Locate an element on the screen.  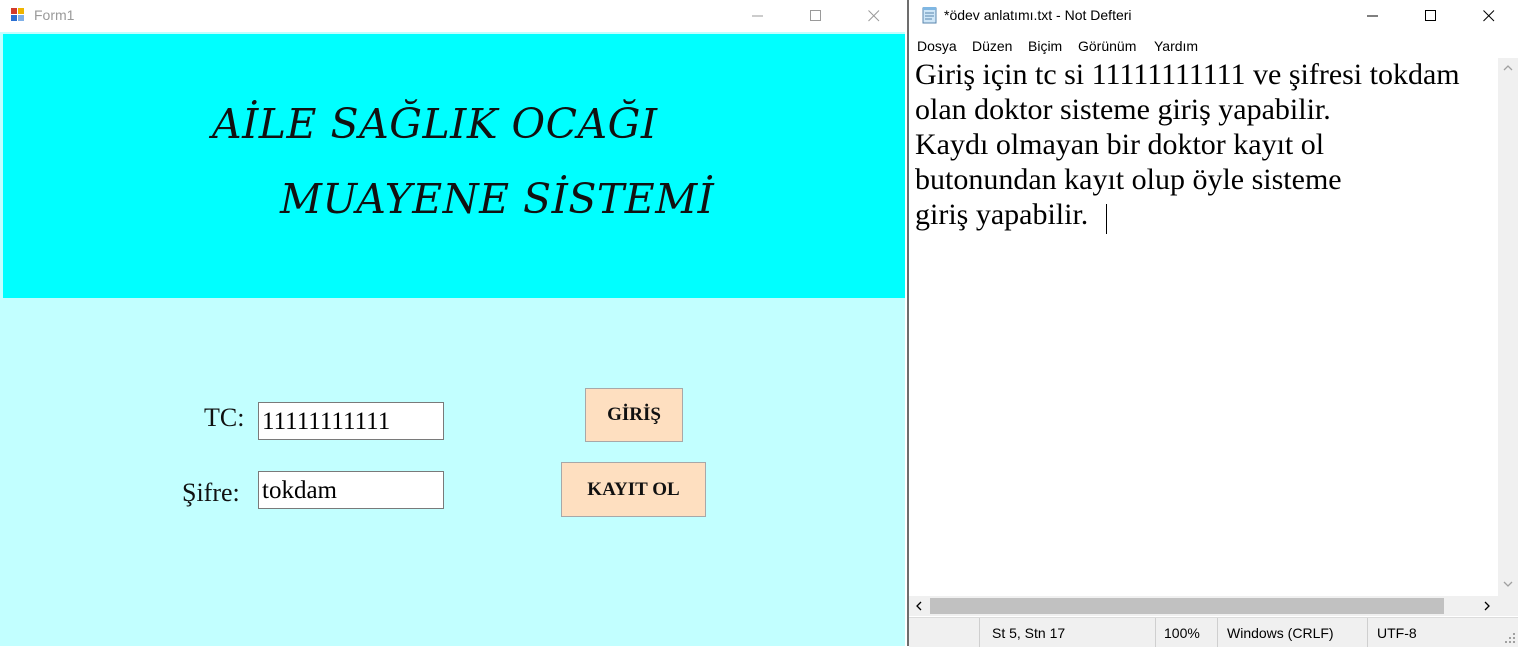
heading-line-2: MUAYENE SİSTEMİ is located at coordinates (497, 199).